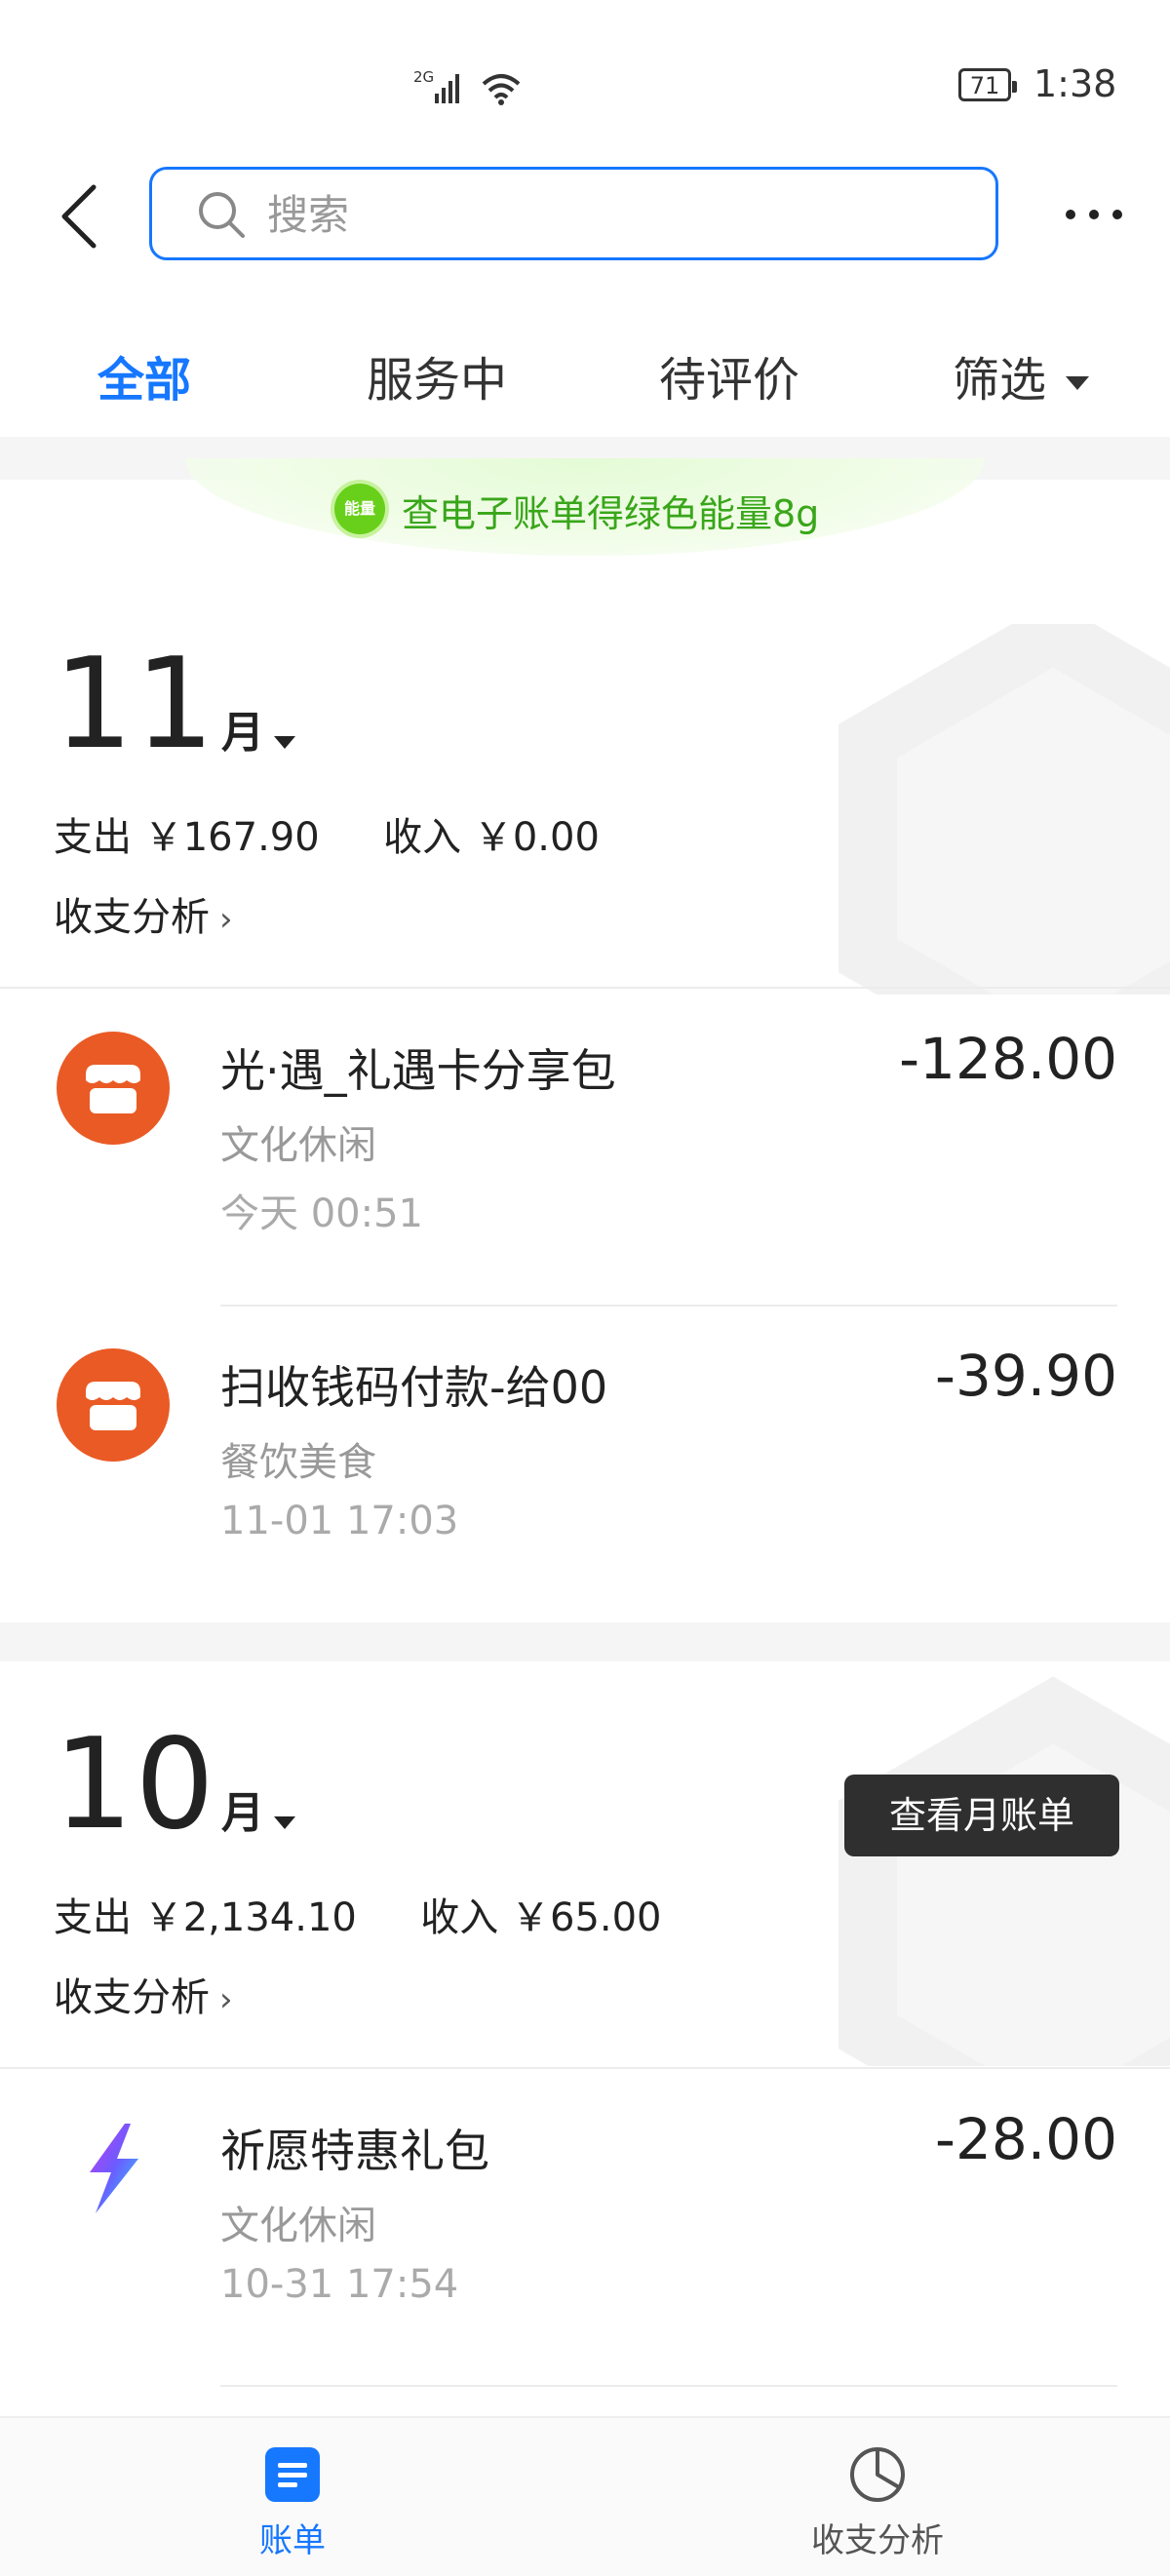 Image resolution: width=1170 pixels, height=2576 pixels. I want to click on pie-chart-icon, so click(877, 2474).